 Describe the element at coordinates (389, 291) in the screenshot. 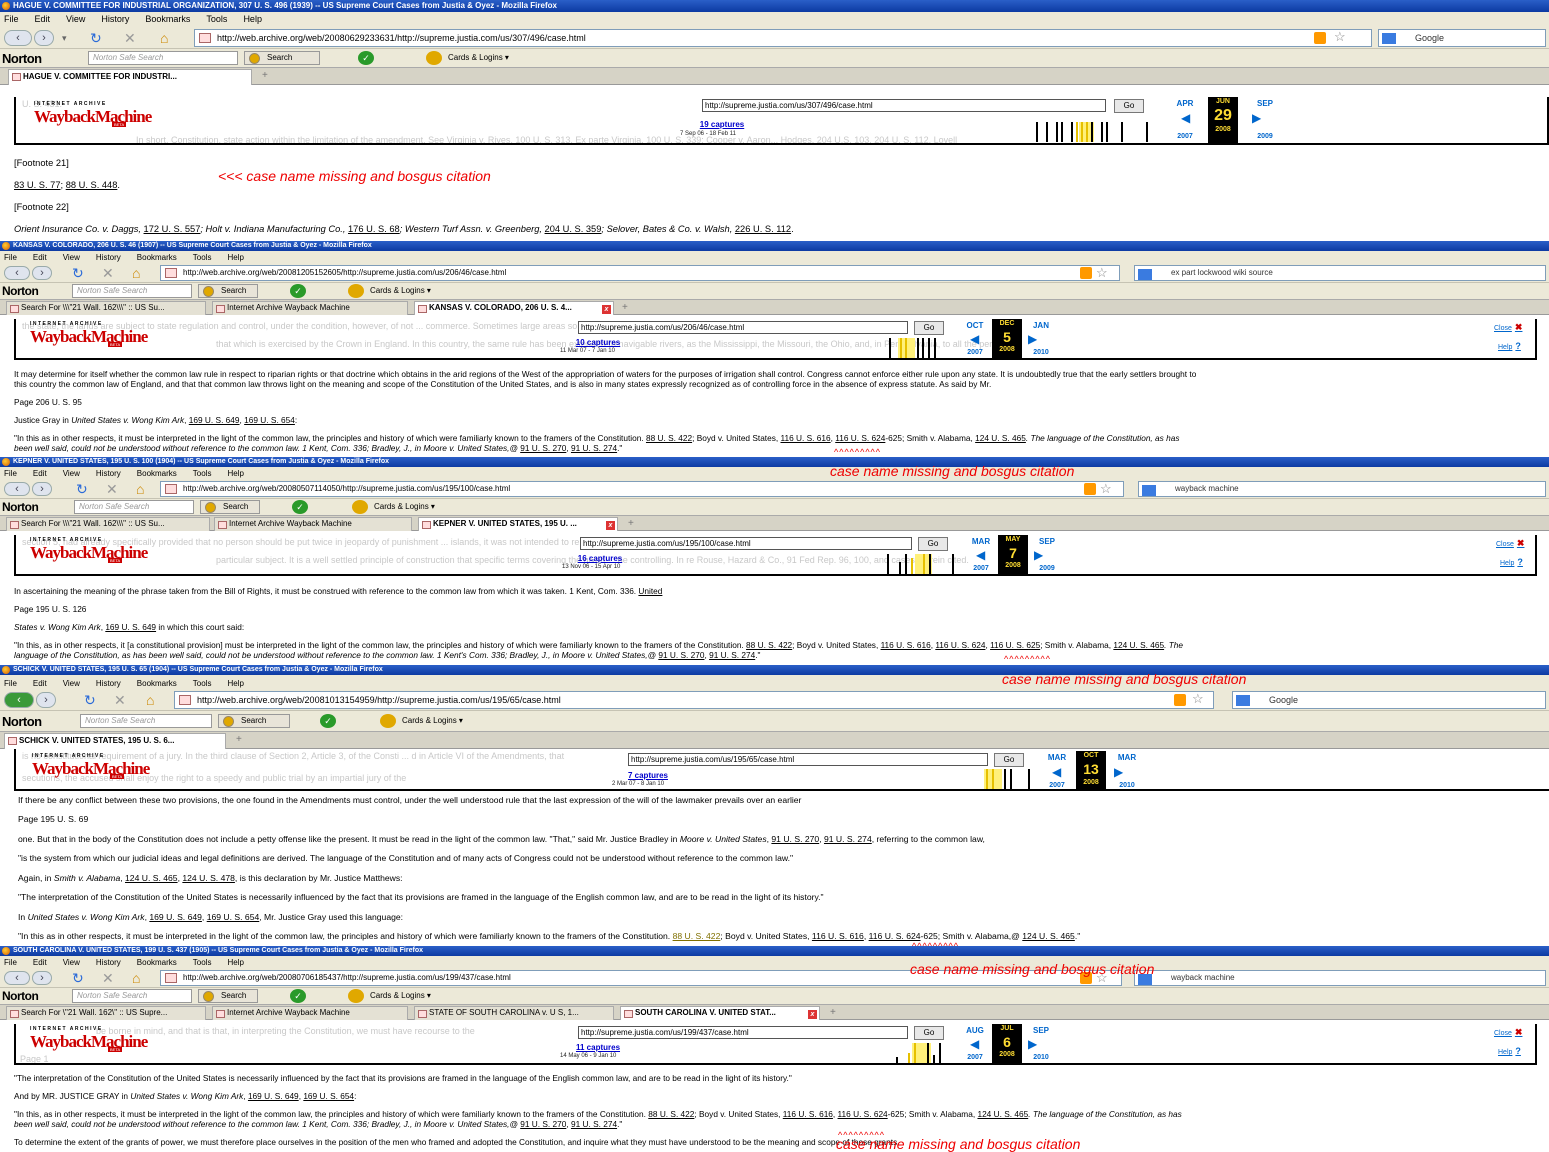

I see `cards-logins-button: Cards & Logins ▾` at that location.